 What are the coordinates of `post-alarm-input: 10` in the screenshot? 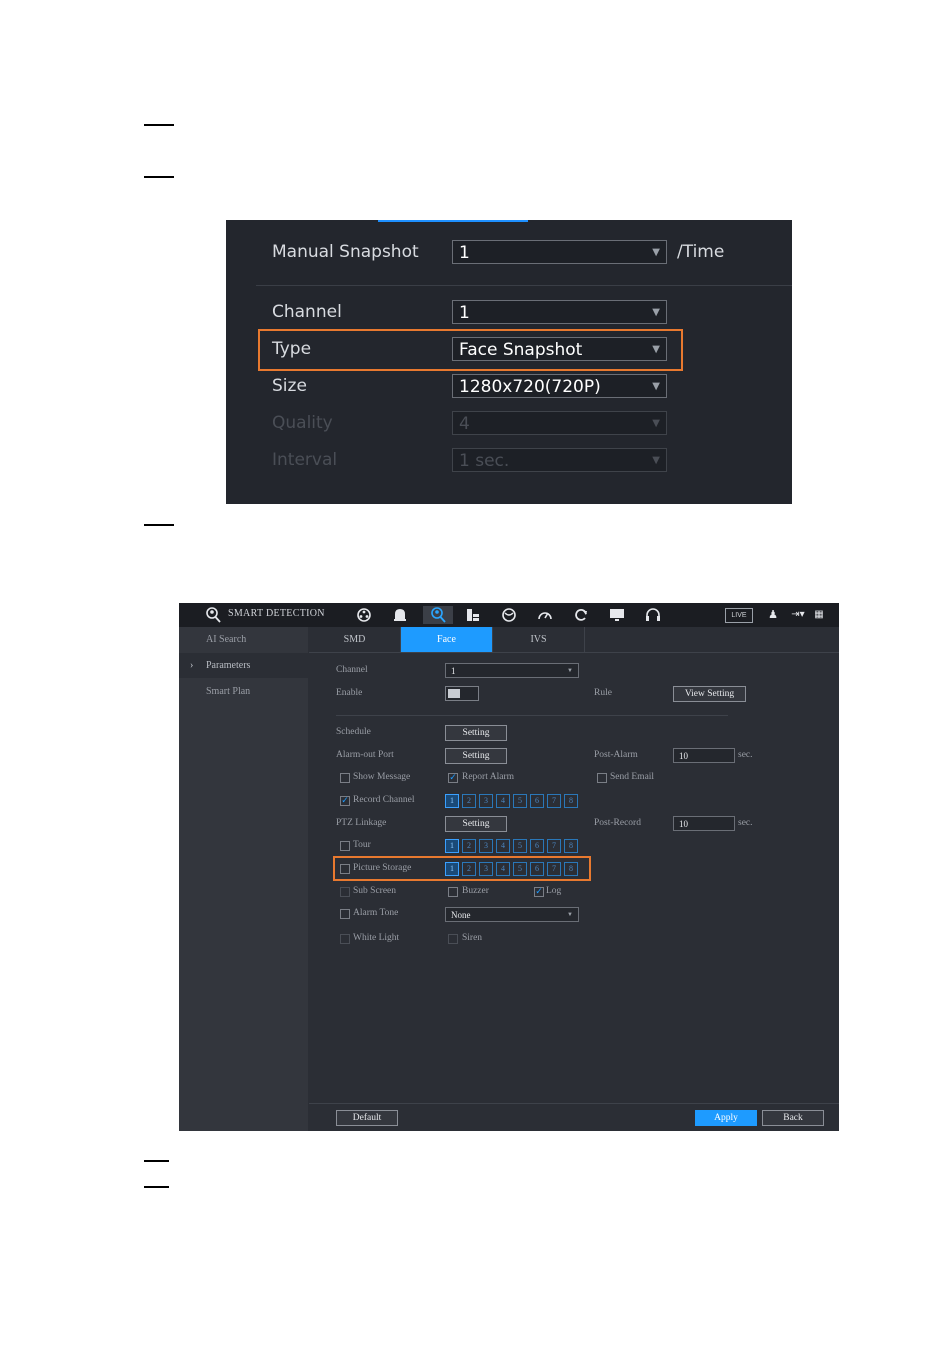 It's located at (704, 755).